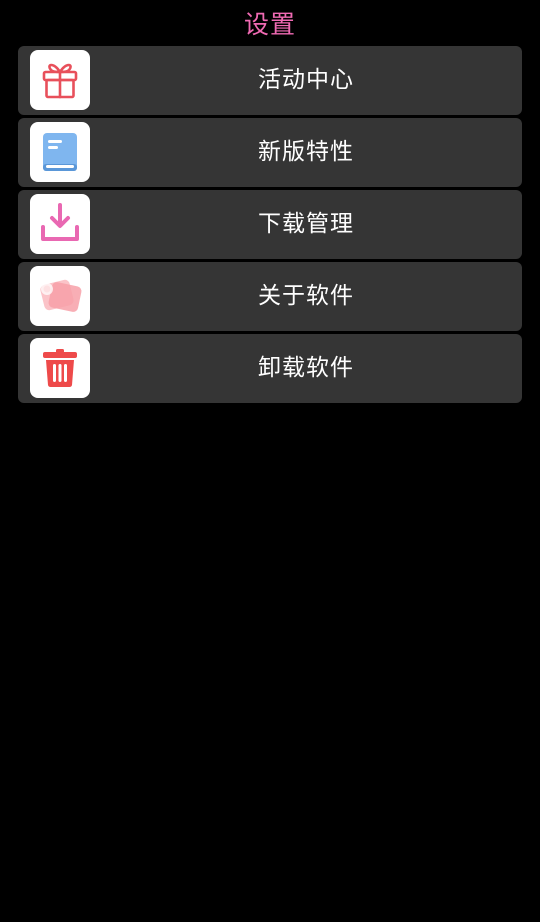 Image resolution: width=540 pixels, height=922 pixels. I want to click on menu-item-label: 下载管理, so click(306, 224).